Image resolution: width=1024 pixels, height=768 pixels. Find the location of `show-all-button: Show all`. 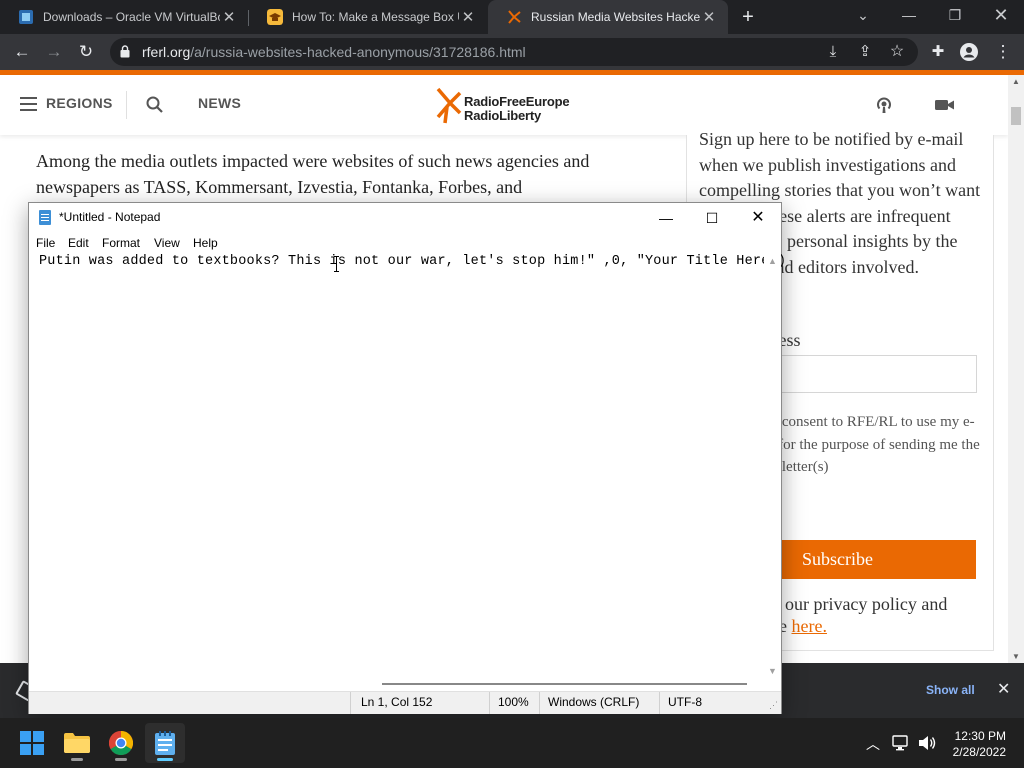

show-all-button: Show all is located at coordinates (950, 690).